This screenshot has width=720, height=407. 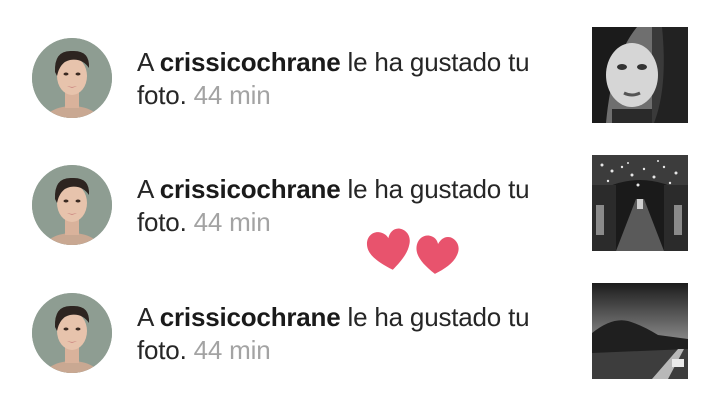 What do you see at coordinates (412, 251) in the screenshot?
I see `hearts-icon` at bounding box center [412, 251].